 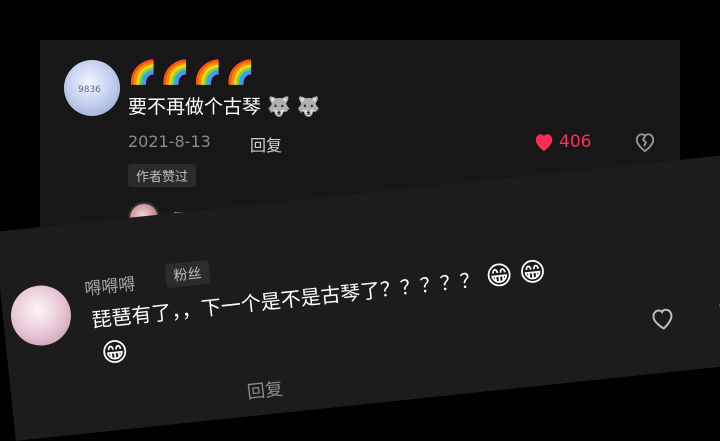 I want to click on broken-heart-icon, so click(x=645, y=142).